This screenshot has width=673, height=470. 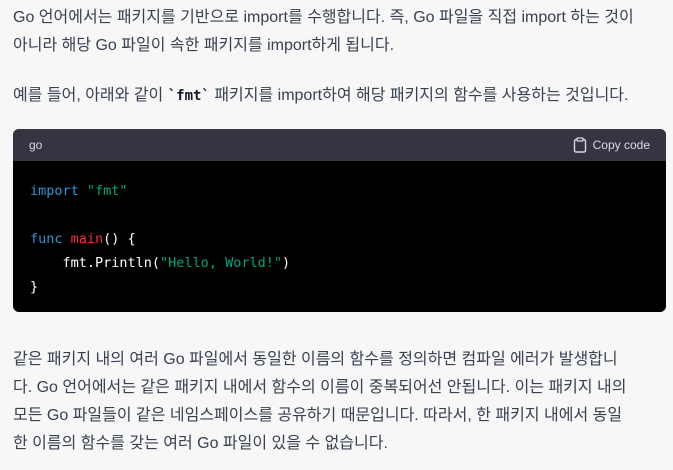 What do you see at coordinates (339, 191) in the screenshot?
I see `code-line: import "fmt"` at bounding box center [339, 191].